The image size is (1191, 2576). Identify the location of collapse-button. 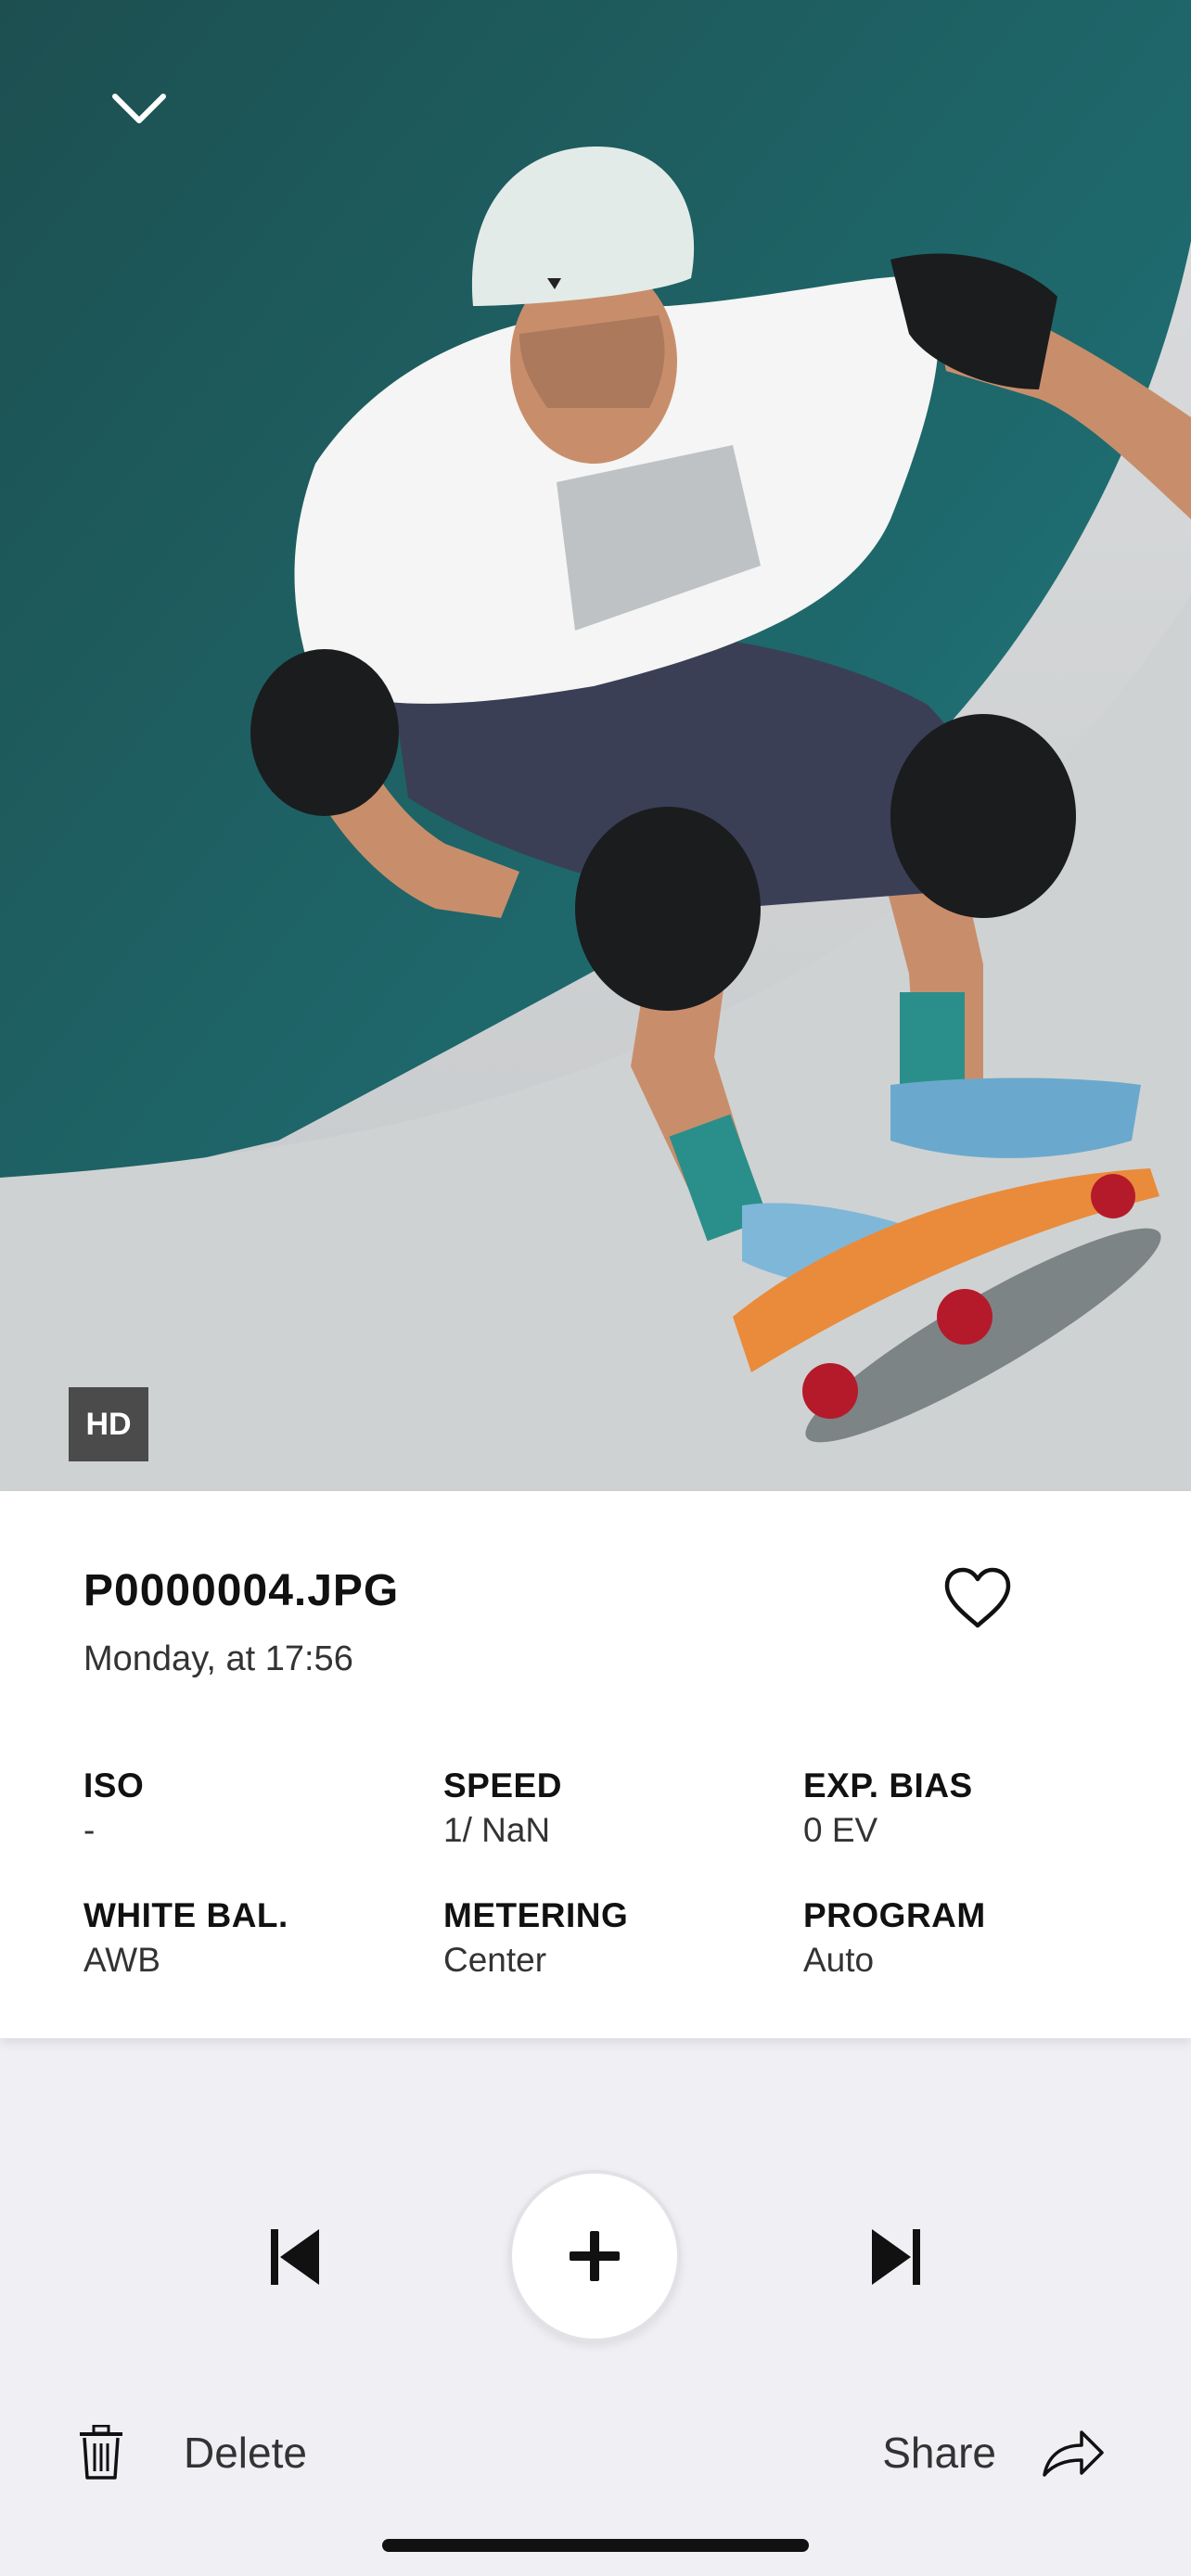
(139, 110).